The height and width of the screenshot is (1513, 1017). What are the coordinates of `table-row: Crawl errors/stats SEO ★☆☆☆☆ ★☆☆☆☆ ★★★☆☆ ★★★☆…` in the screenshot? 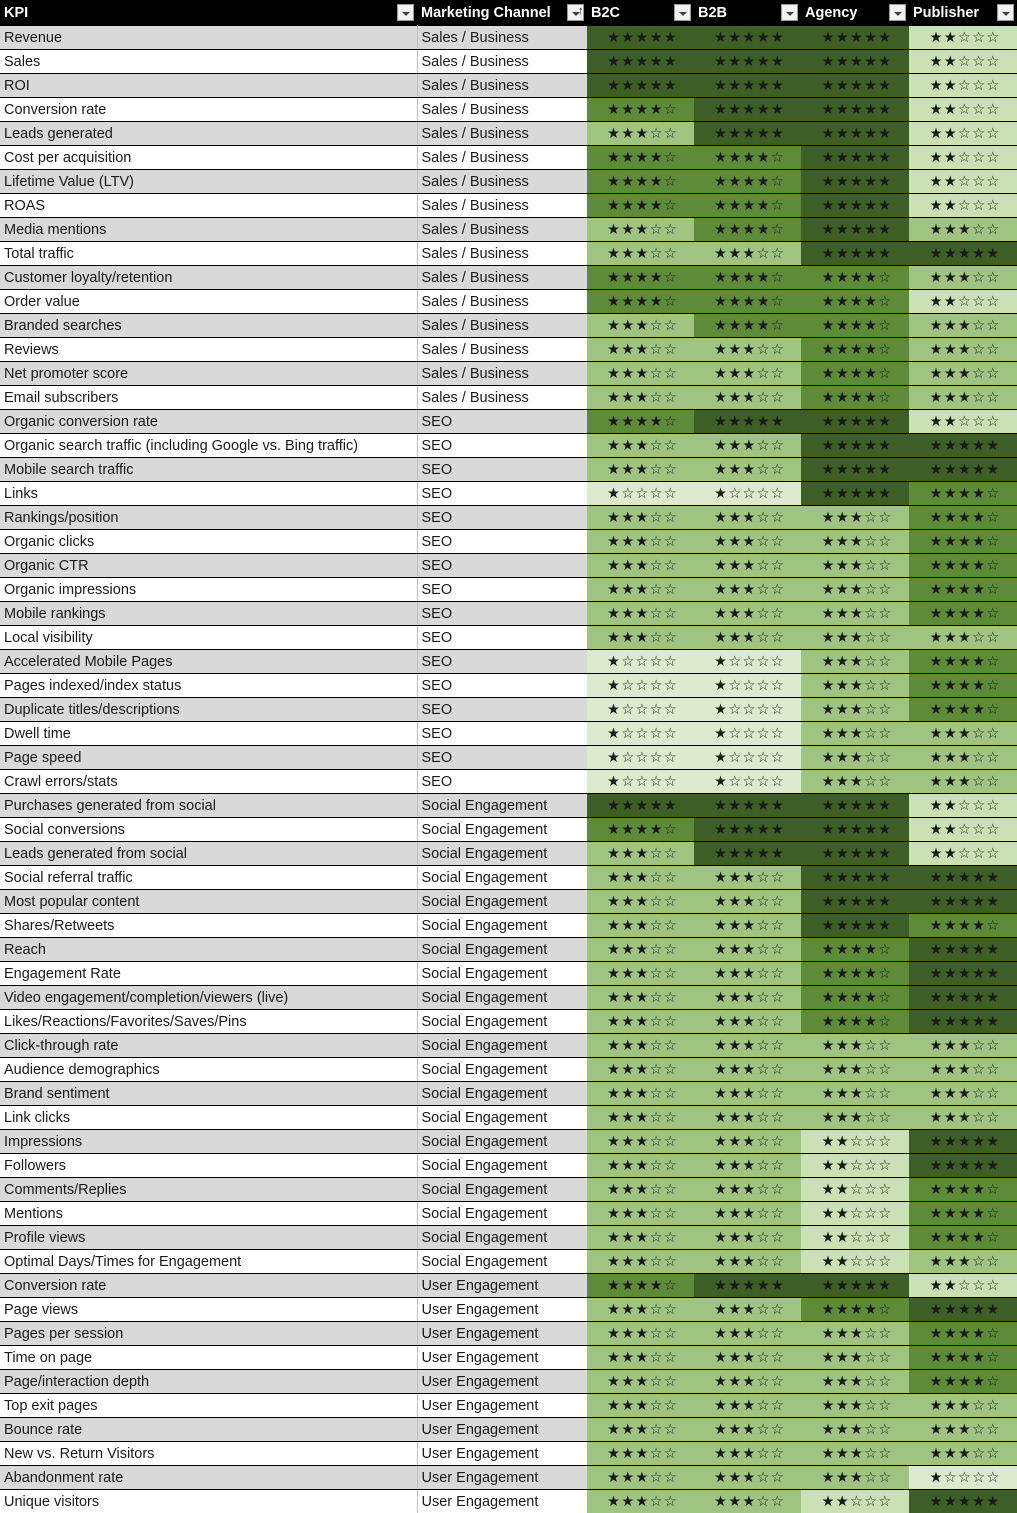 It's located at (508, 781).